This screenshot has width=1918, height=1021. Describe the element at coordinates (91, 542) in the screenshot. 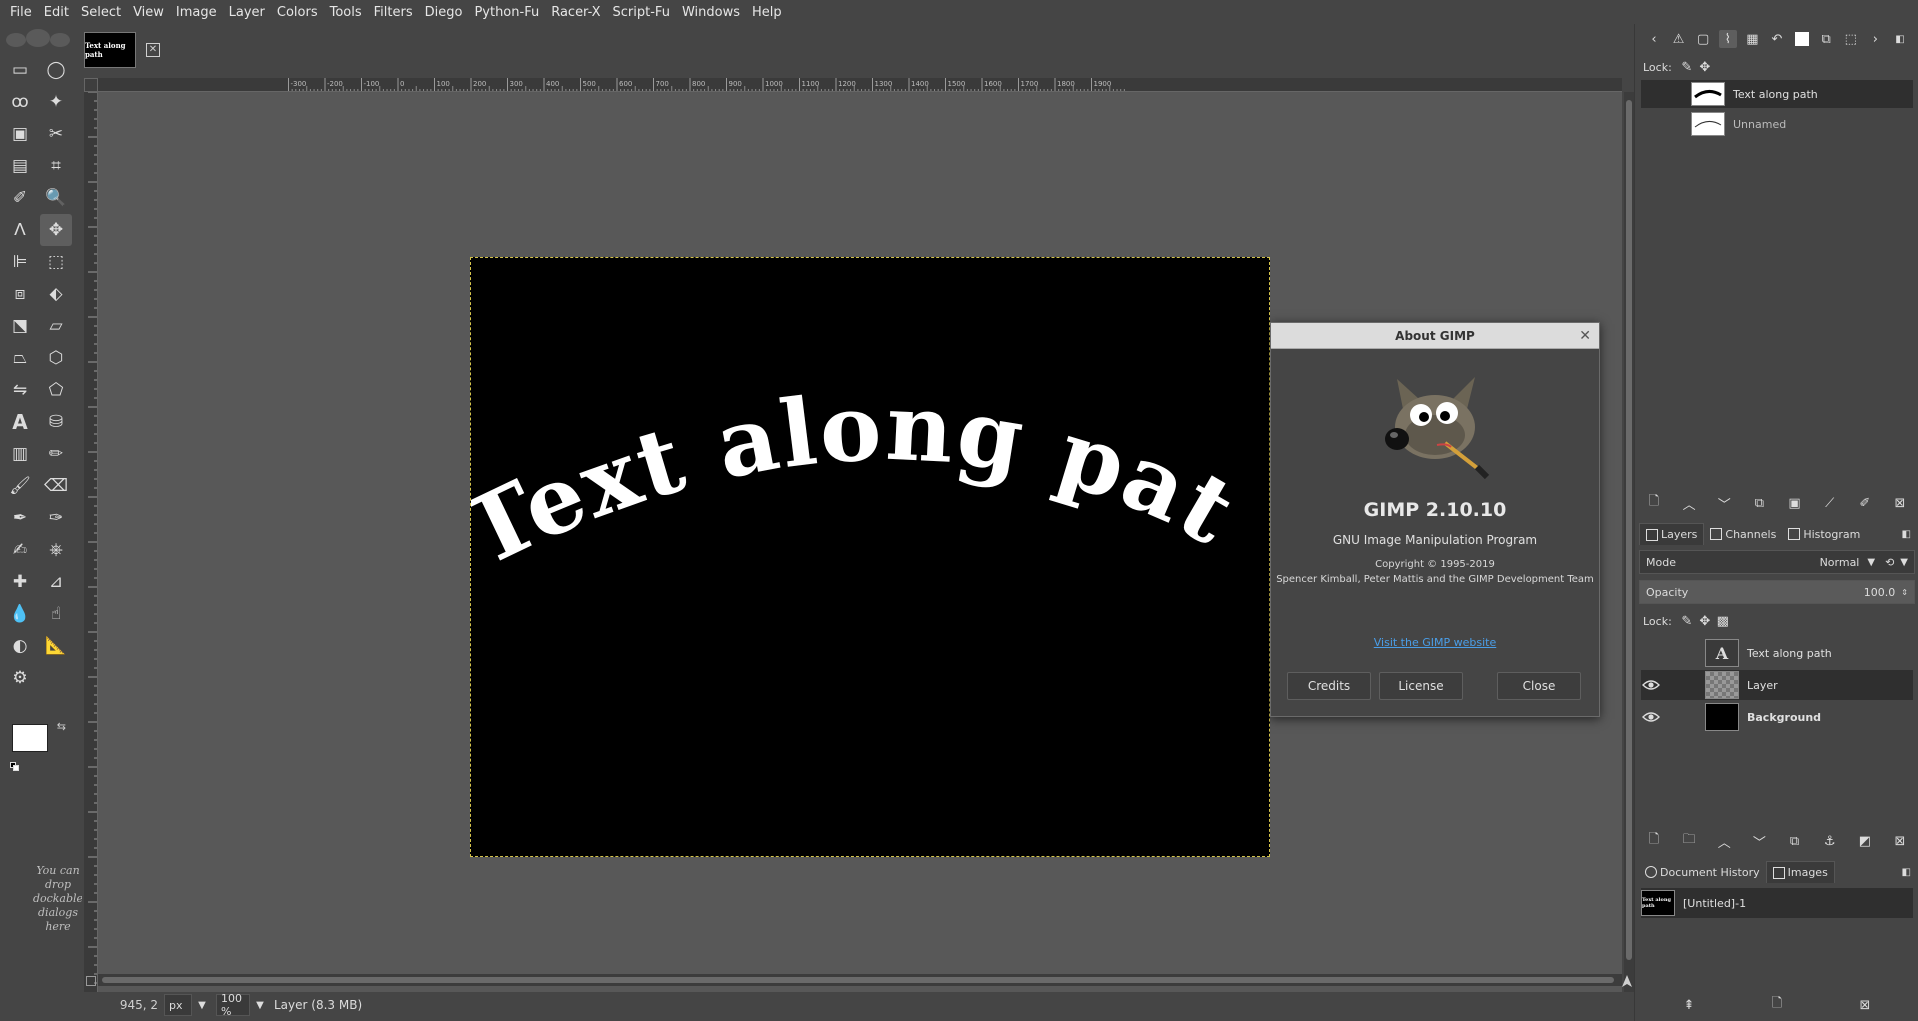

I see `vertical-ruler` at that location.